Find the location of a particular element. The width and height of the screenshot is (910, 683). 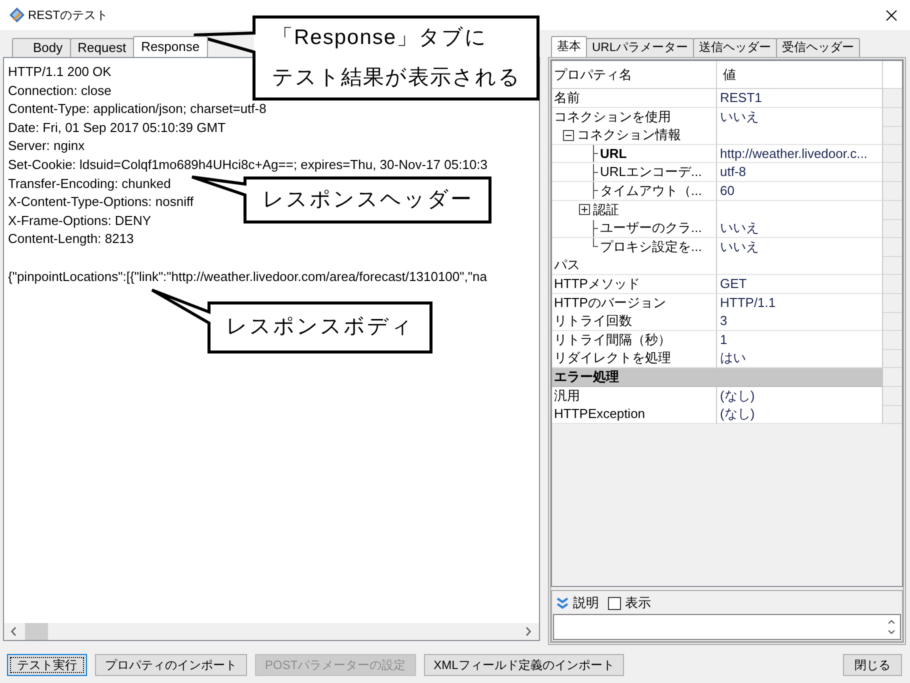

property-name: HTTPのバージョン is located at coordinates (610, 303).